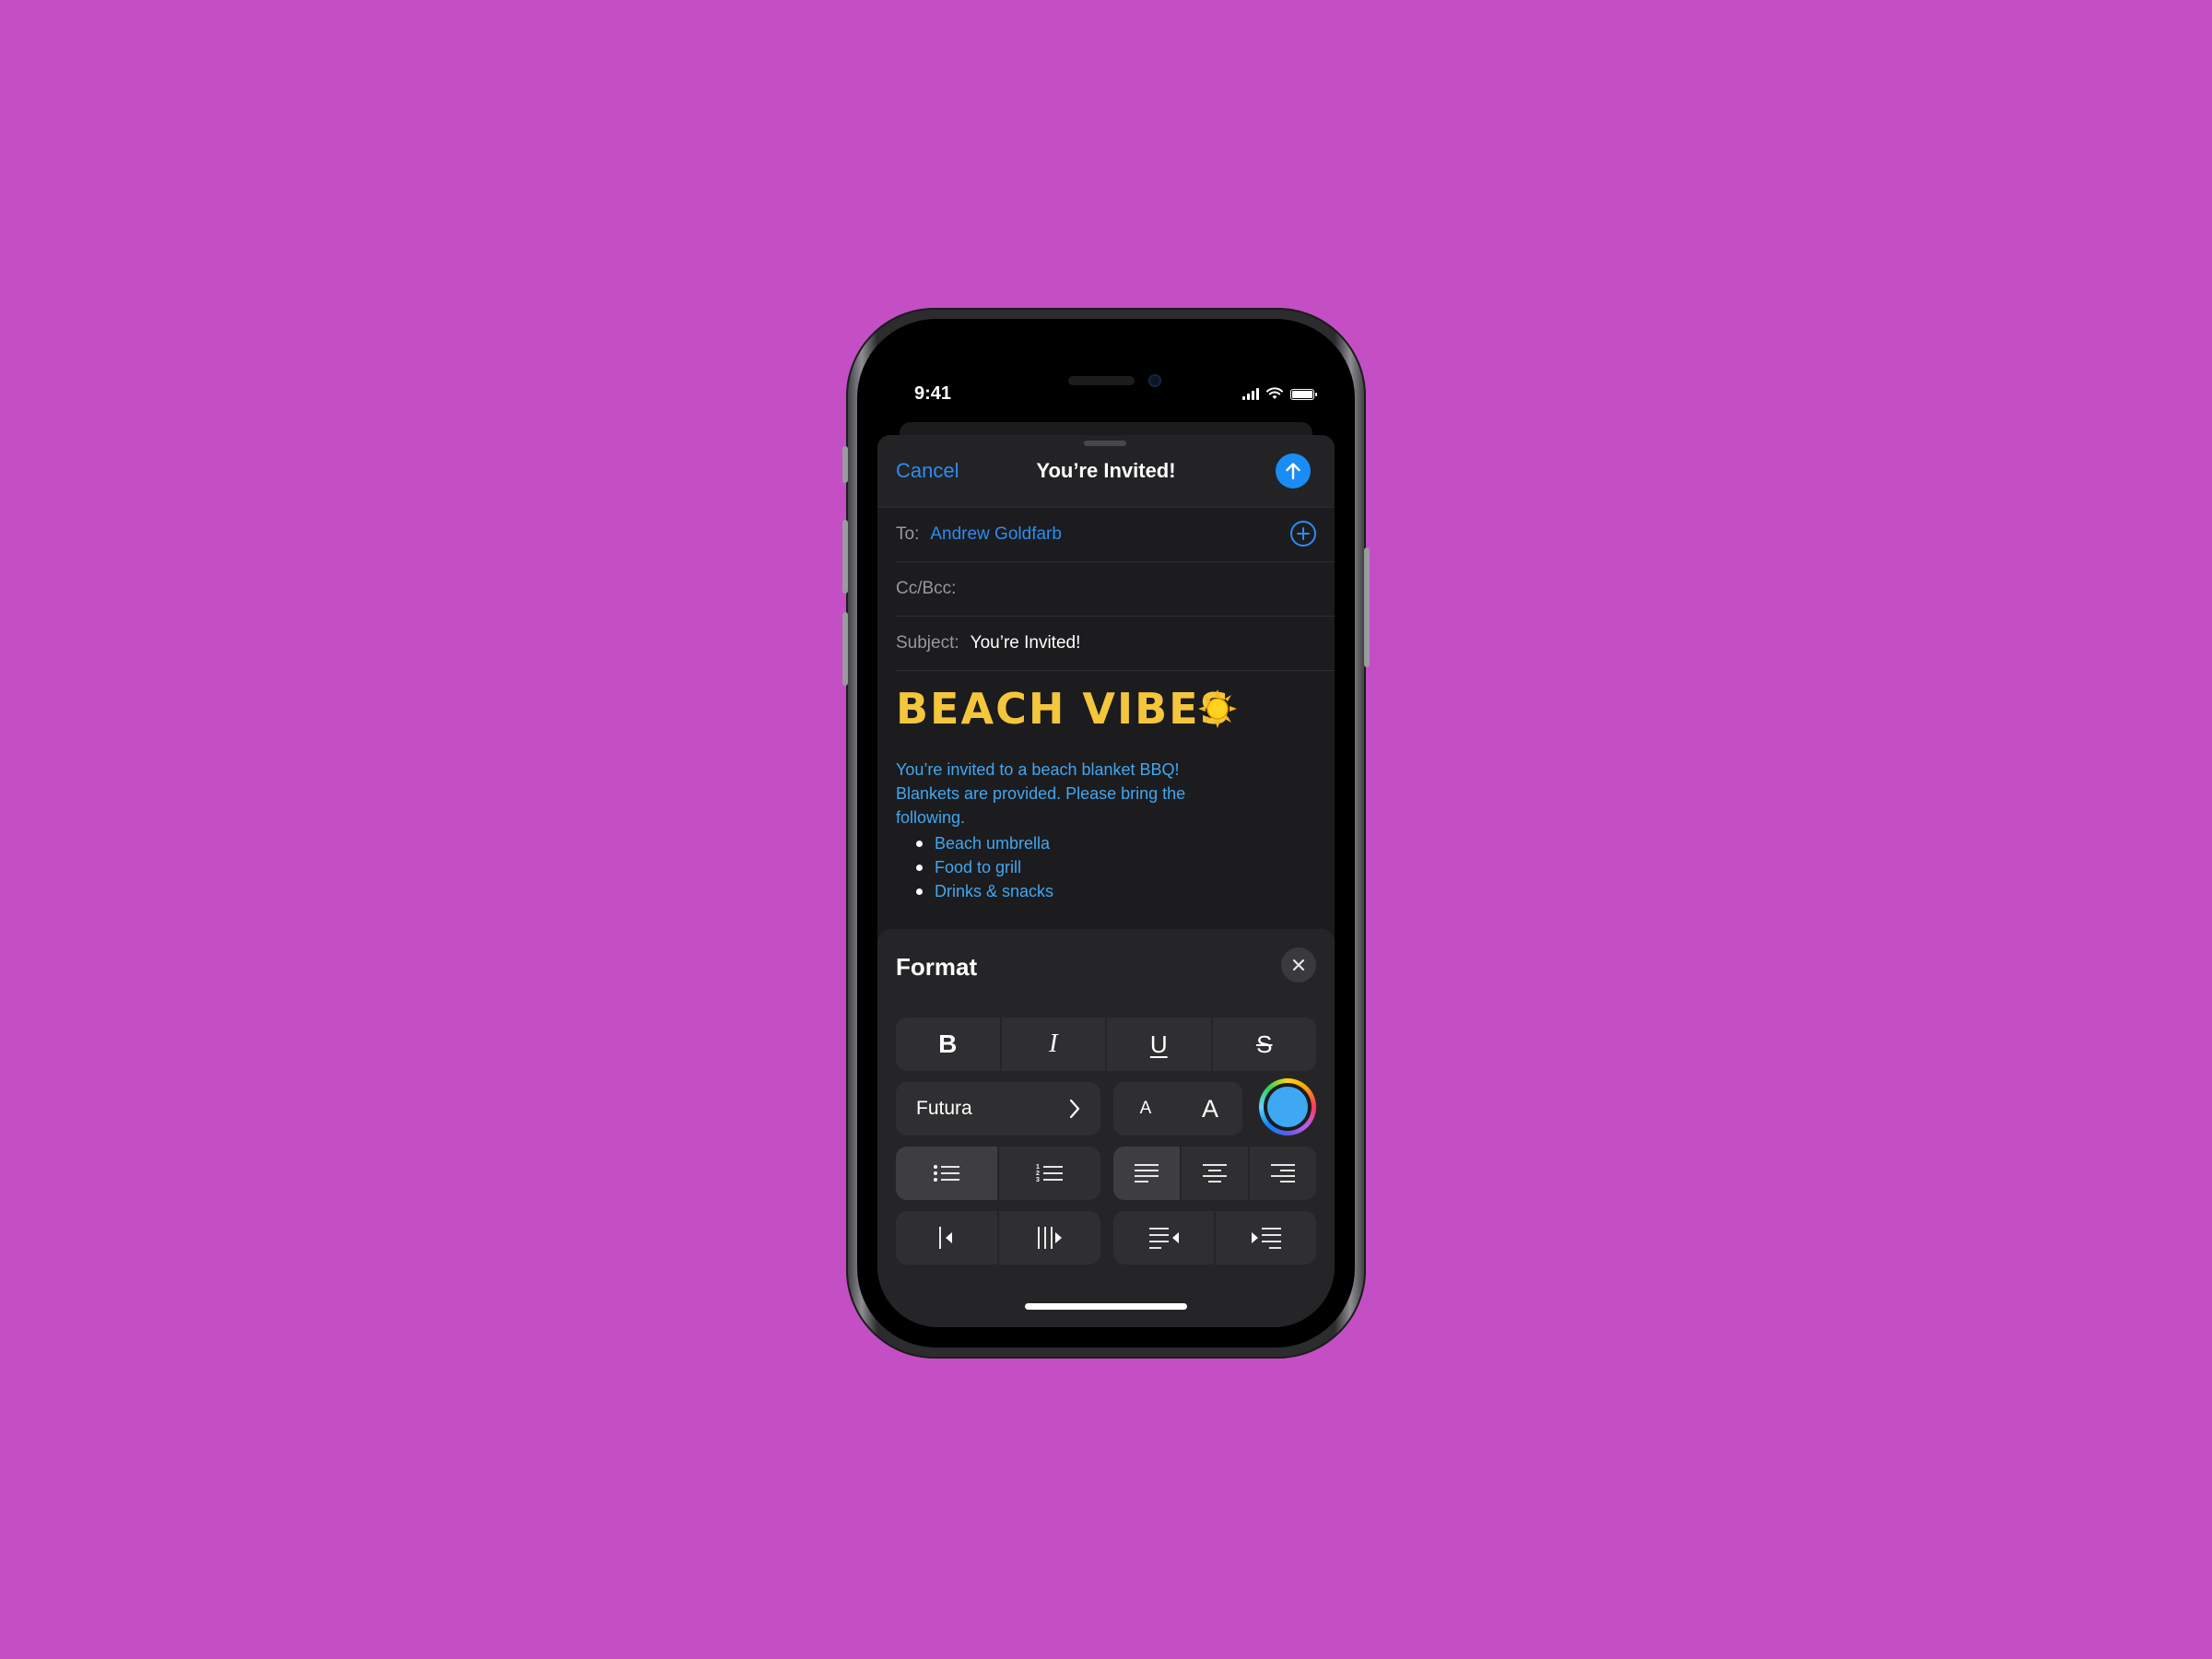 This screenshot has height=1659, width=2212. I want to click on status-icons, so click(1279, 393).